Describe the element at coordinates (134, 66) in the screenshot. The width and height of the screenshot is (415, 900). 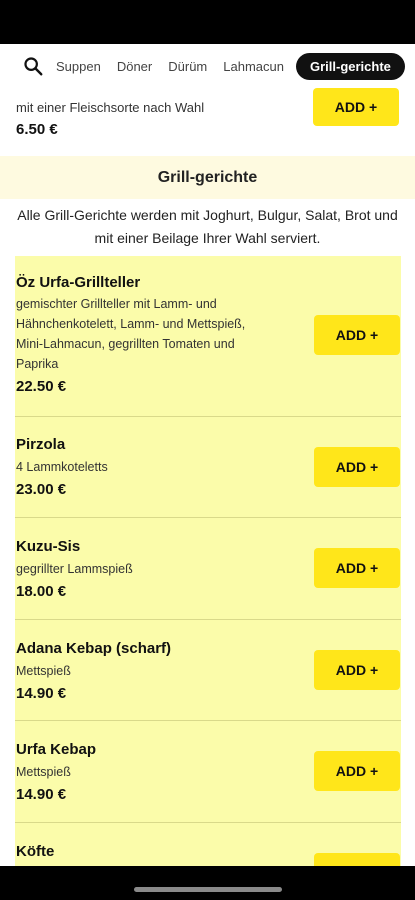
I see `tab-doener: Döner` at that location.